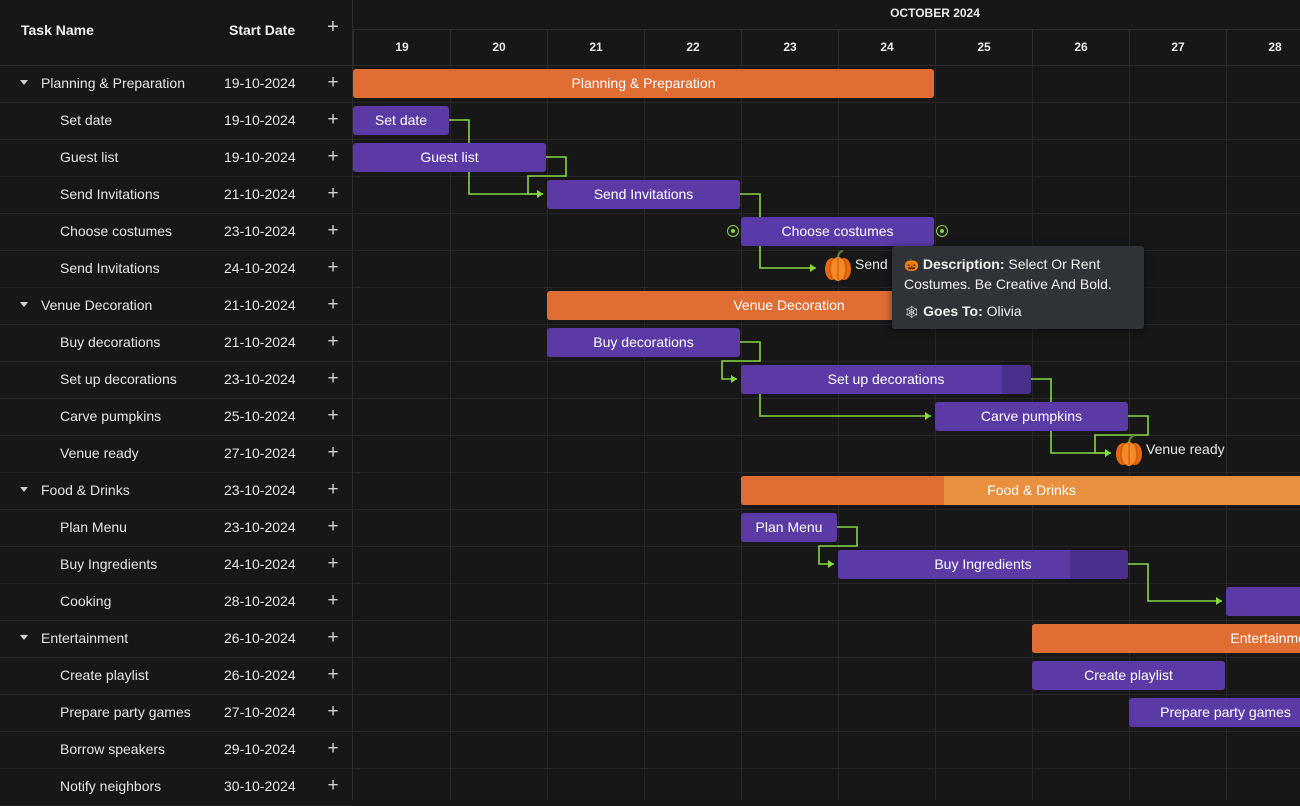 Image resolution: width=1300 pixels, height=806 pixels. I want to click on grid-row-task: Prepare party games 27-10-2024 +, so click(176, 713).